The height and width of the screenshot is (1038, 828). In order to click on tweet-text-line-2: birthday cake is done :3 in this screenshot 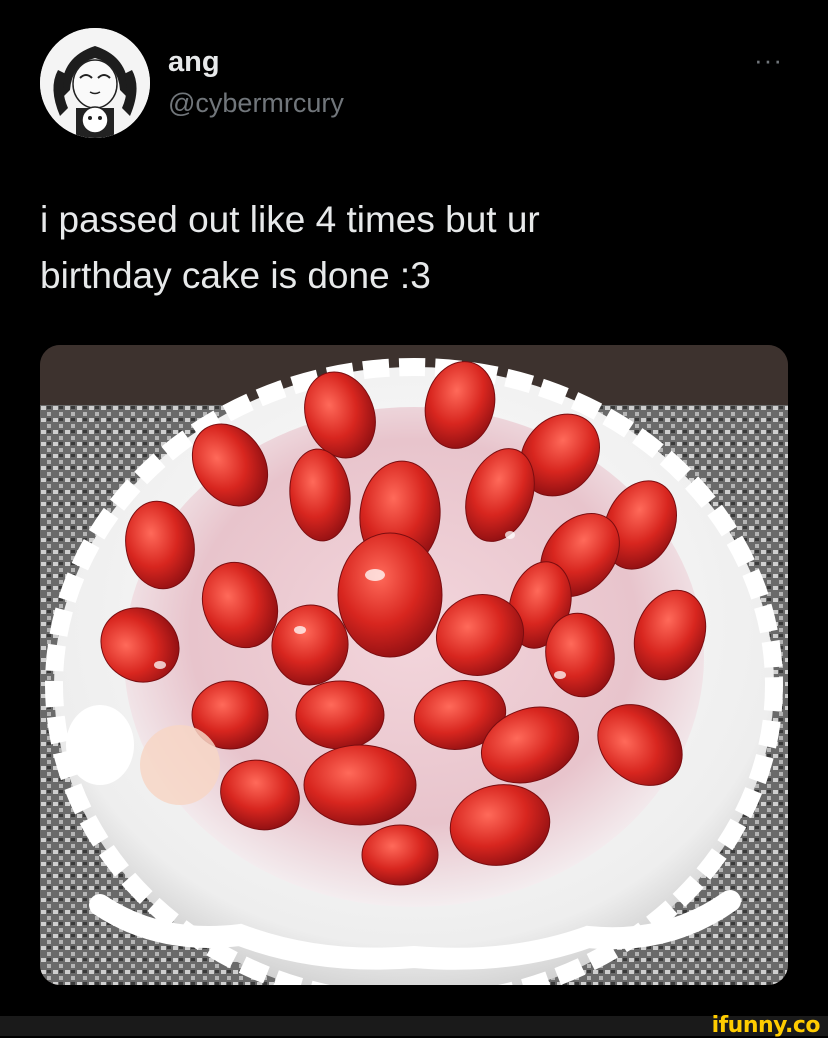, I will do `click(235, 275)`.